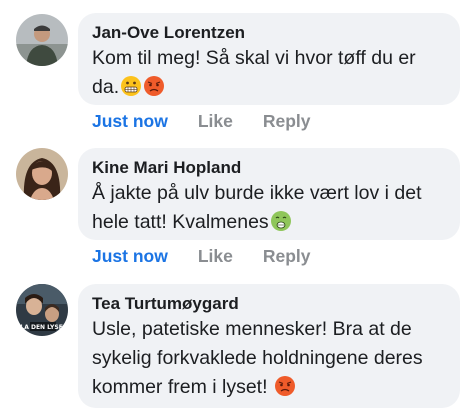 This screenshot has height=408, width=476. I want to click on avatar: LA DEN LYSE!, so click(42, 310).